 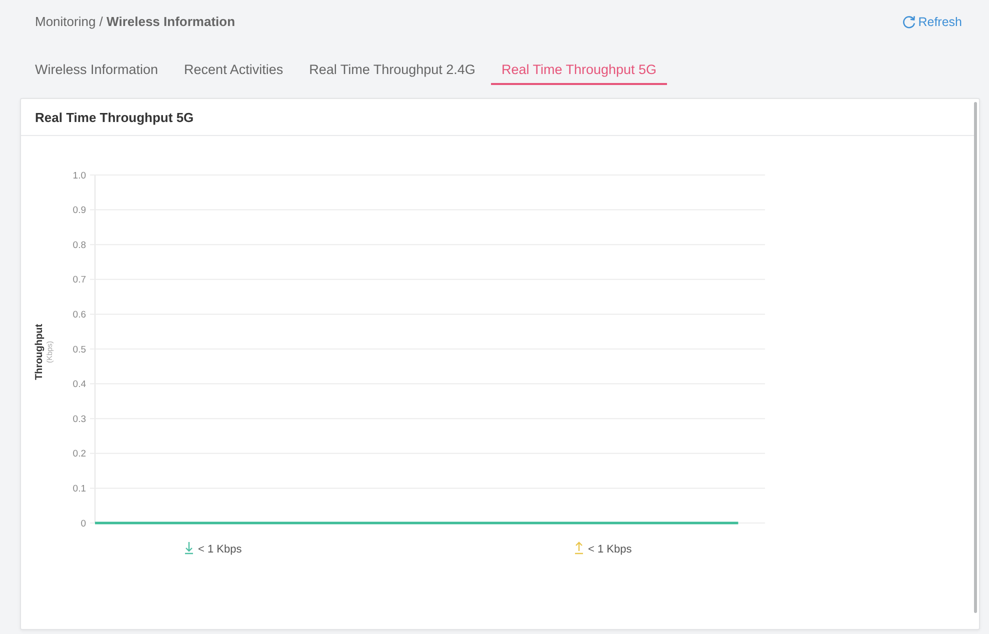 I want to click on y-tick-label: 0.6, so click(x=79, y=315).